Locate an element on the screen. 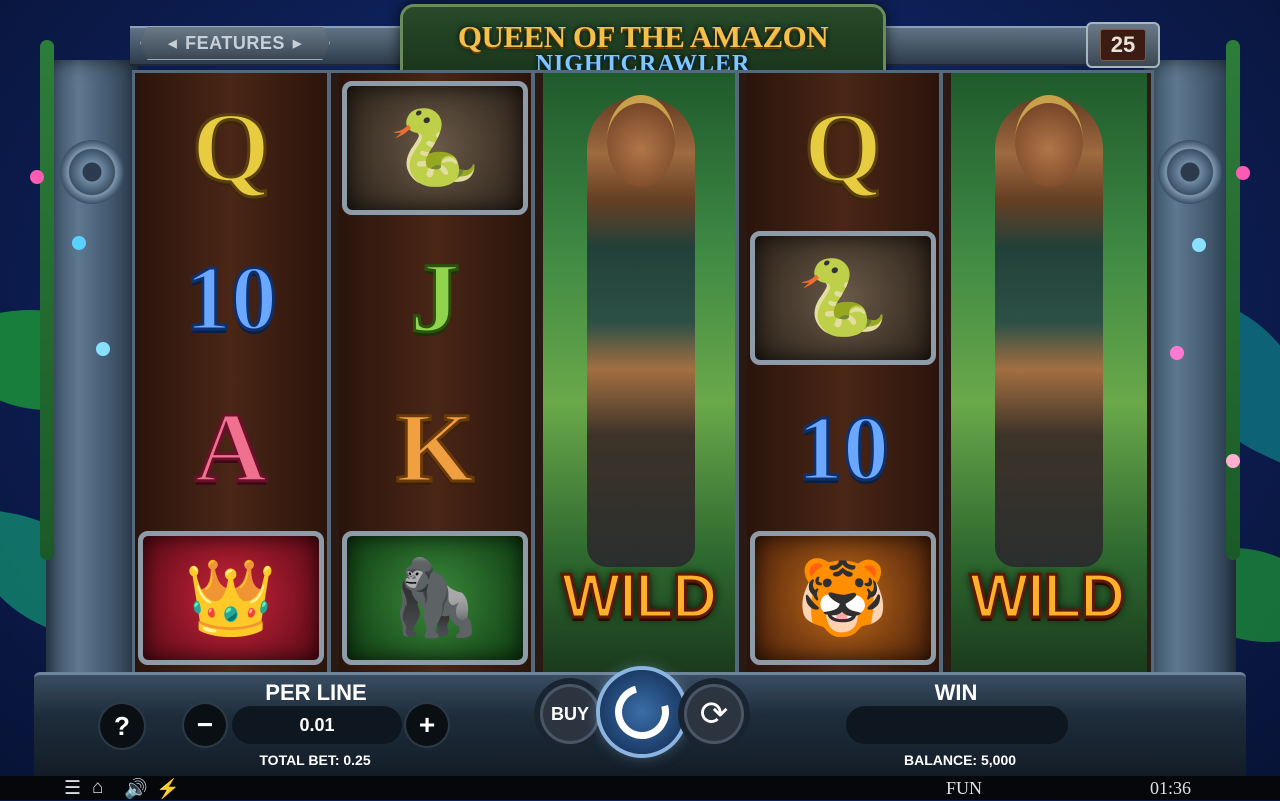 Image resolution: width=1280 pixels, height=801 pixels. symbol-label: A is located at coordinates (230, 447).